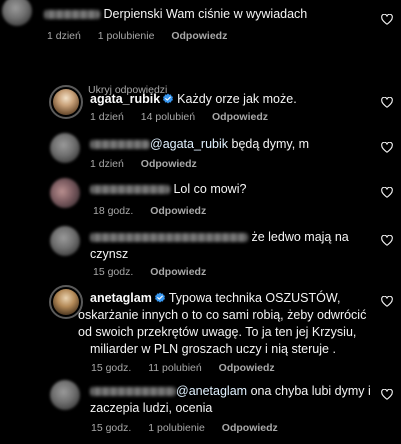 Image resolution: width=401 pixels, height=444 pixels. I want to click on comment-likes: 14 polubień, so click(168, 117).